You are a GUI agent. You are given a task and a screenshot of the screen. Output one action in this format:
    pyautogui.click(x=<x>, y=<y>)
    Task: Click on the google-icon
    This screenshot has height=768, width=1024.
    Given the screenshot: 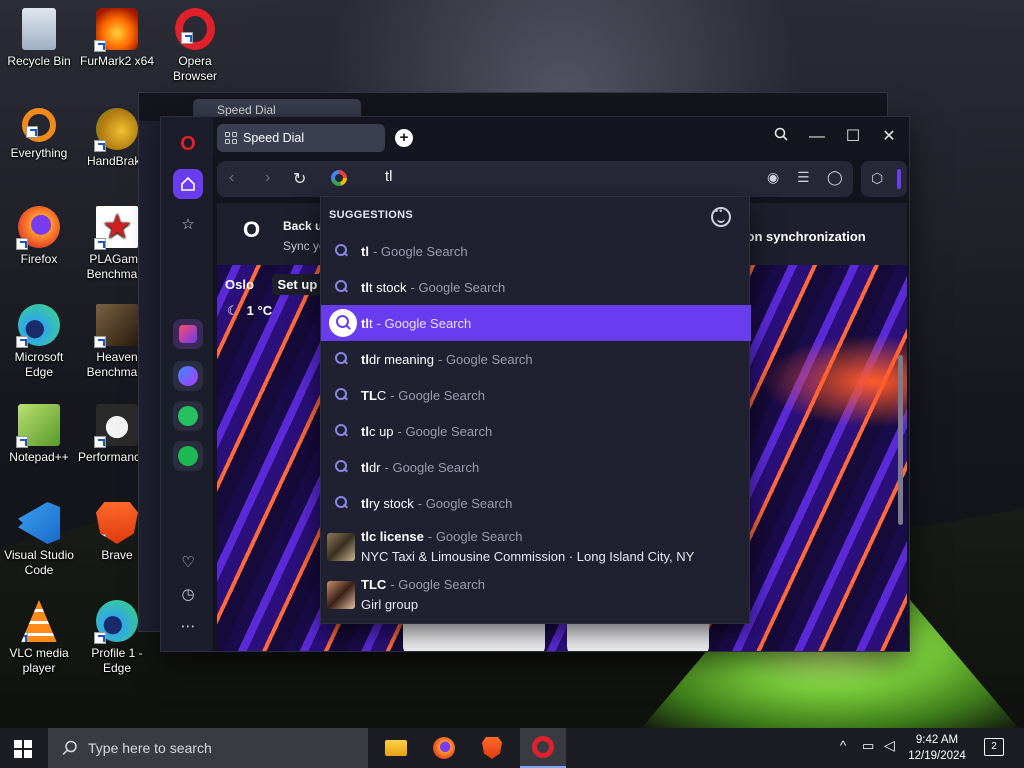 What is the action you would take?
    pyautogui.click(x=339, y=178)
    